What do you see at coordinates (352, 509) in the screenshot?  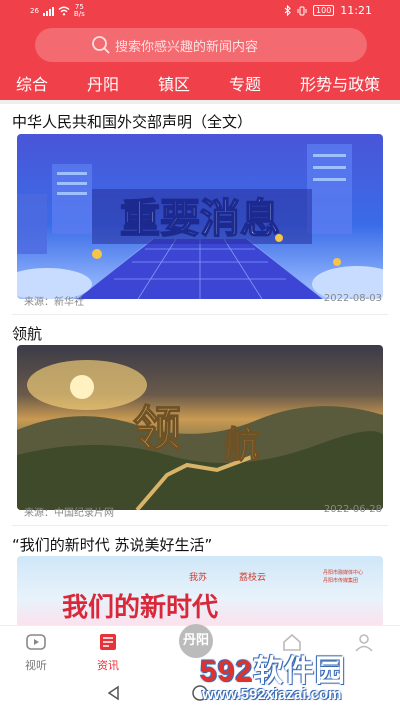 I see `news-date: 2022-06-28` at bounding box center [352, 509].